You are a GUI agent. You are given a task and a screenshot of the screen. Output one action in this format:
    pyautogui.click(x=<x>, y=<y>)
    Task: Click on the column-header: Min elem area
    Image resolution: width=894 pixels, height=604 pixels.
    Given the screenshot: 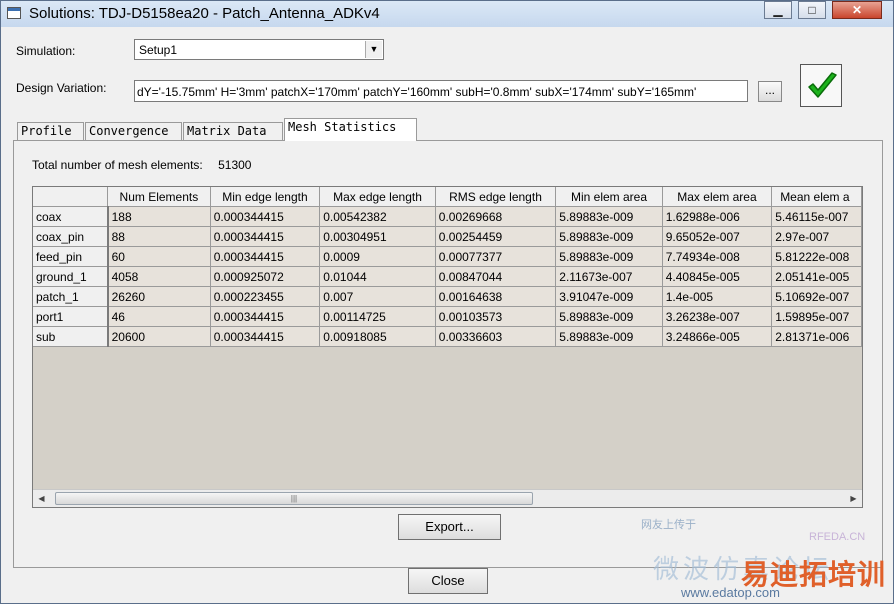 What is the action you would take?
    pyautogui.click(x=609, y=197)
    